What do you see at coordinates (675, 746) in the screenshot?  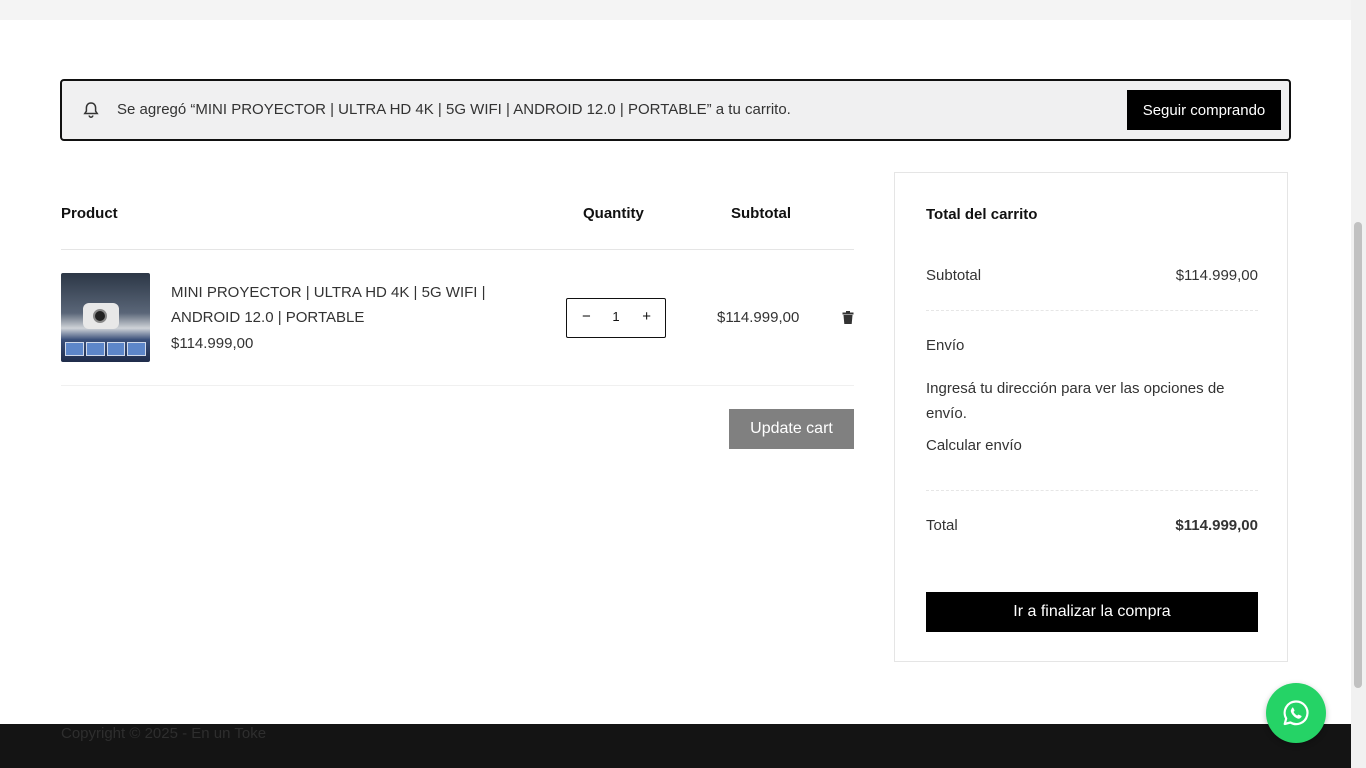 I see `footer: Copyright © 2025 - En un Toke` at bounding box center [675, 746].